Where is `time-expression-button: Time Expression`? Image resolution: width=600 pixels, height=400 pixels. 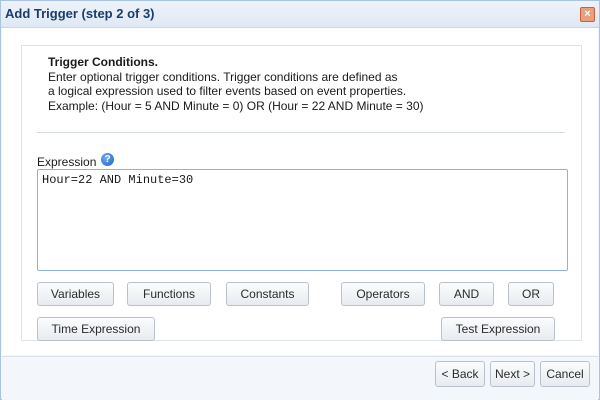
time-expression-button: Time Expression is located at coordinates (96, 329).